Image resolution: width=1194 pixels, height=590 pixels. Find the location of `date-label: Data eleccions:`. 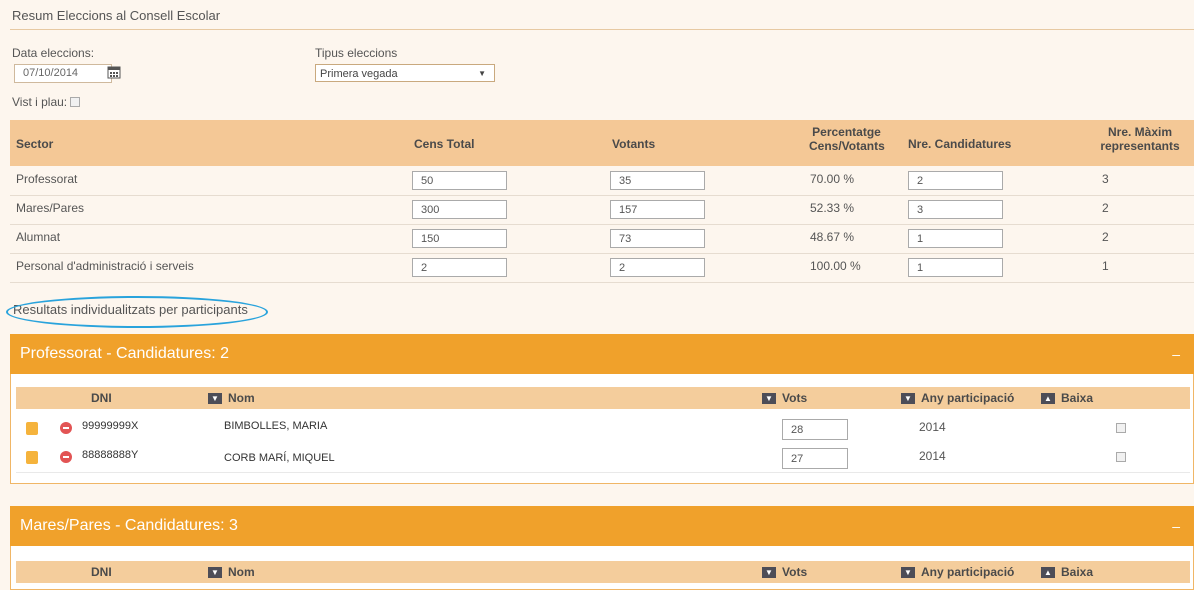

date-label: Data eleccions: is located at coordinates (53, 53).